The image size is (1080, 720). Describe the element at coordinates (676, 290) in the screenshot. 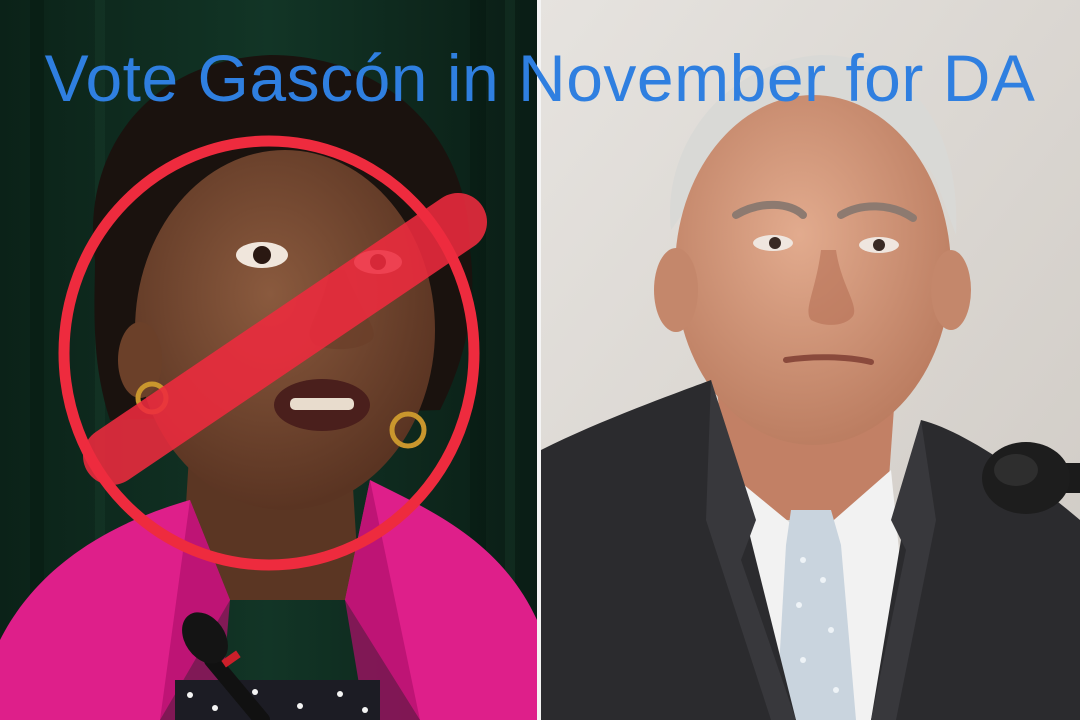

I see `left-ear` at that location.